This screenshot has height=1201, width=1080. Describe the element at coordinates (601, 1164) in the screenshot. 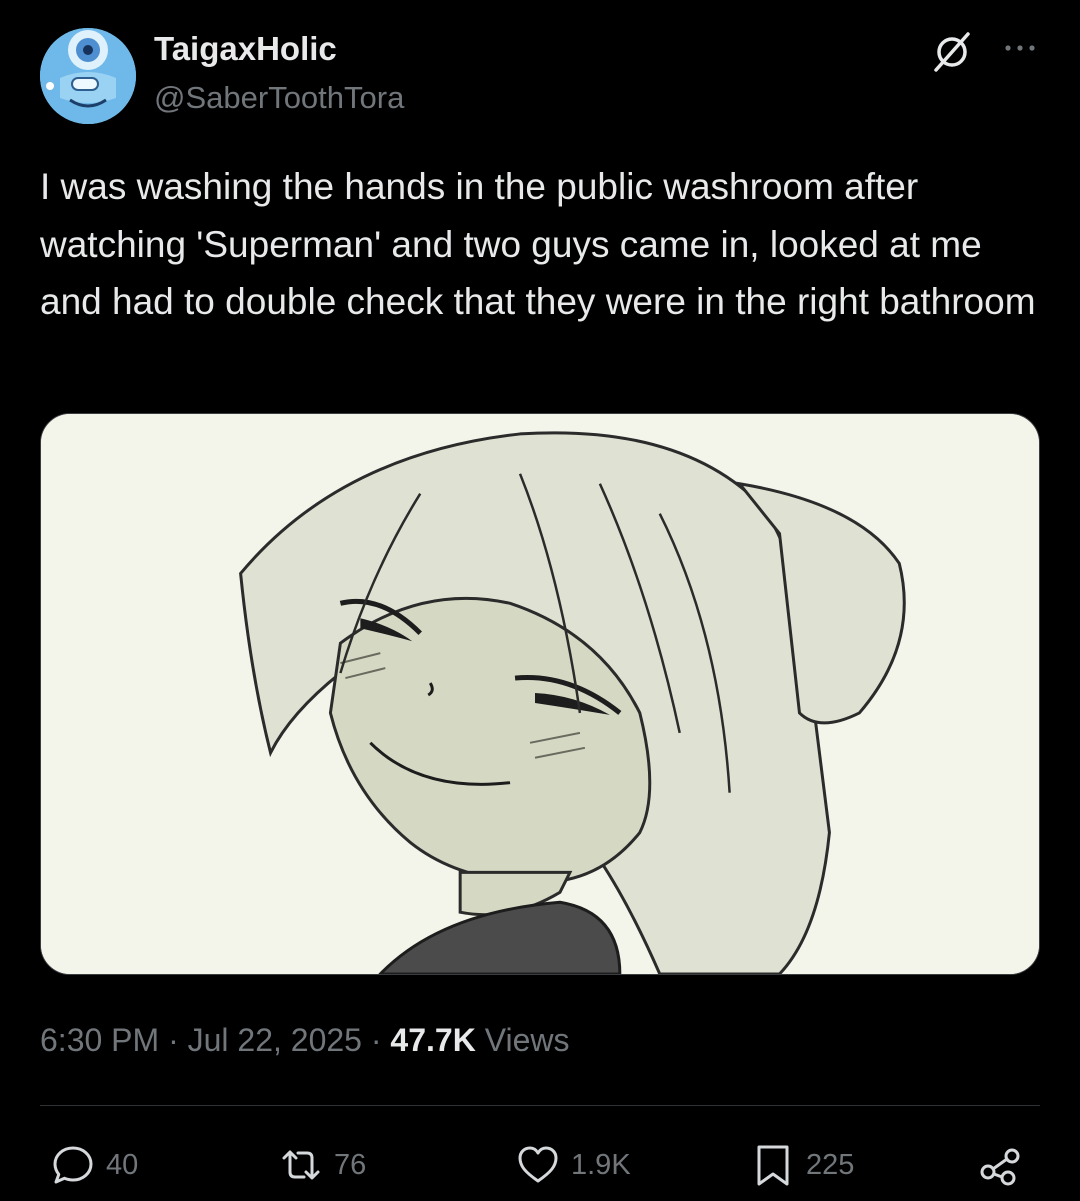

I see `like-count: 1.9K` at that location.